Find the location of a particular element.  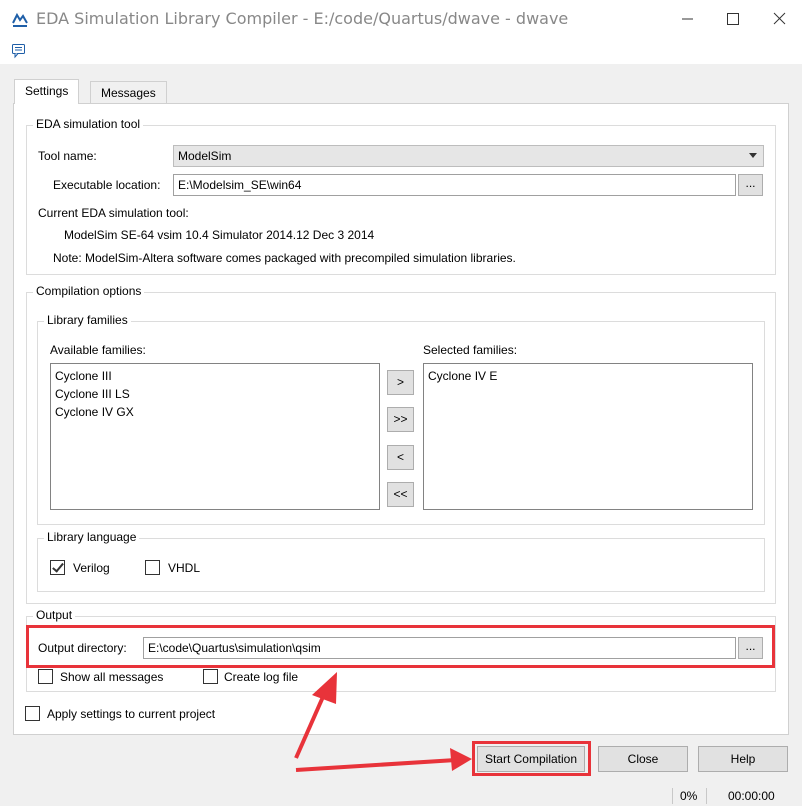

output-group-title: Output is located at coordinates (54, 615).